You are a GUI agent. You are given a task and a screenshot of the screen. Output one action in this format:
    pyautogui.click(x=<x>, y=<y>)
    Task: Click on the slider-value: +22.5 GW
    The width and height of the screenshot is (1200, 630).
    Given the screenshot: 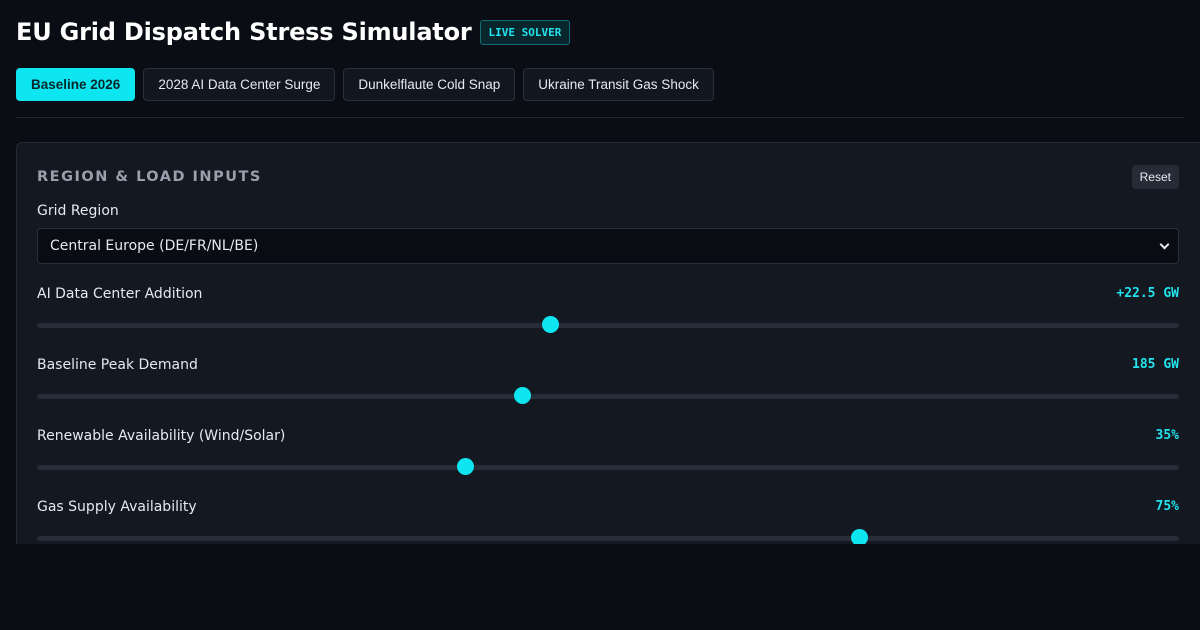 What is the action you would take?
    pyautogui.click(x=1147, y=293)
    